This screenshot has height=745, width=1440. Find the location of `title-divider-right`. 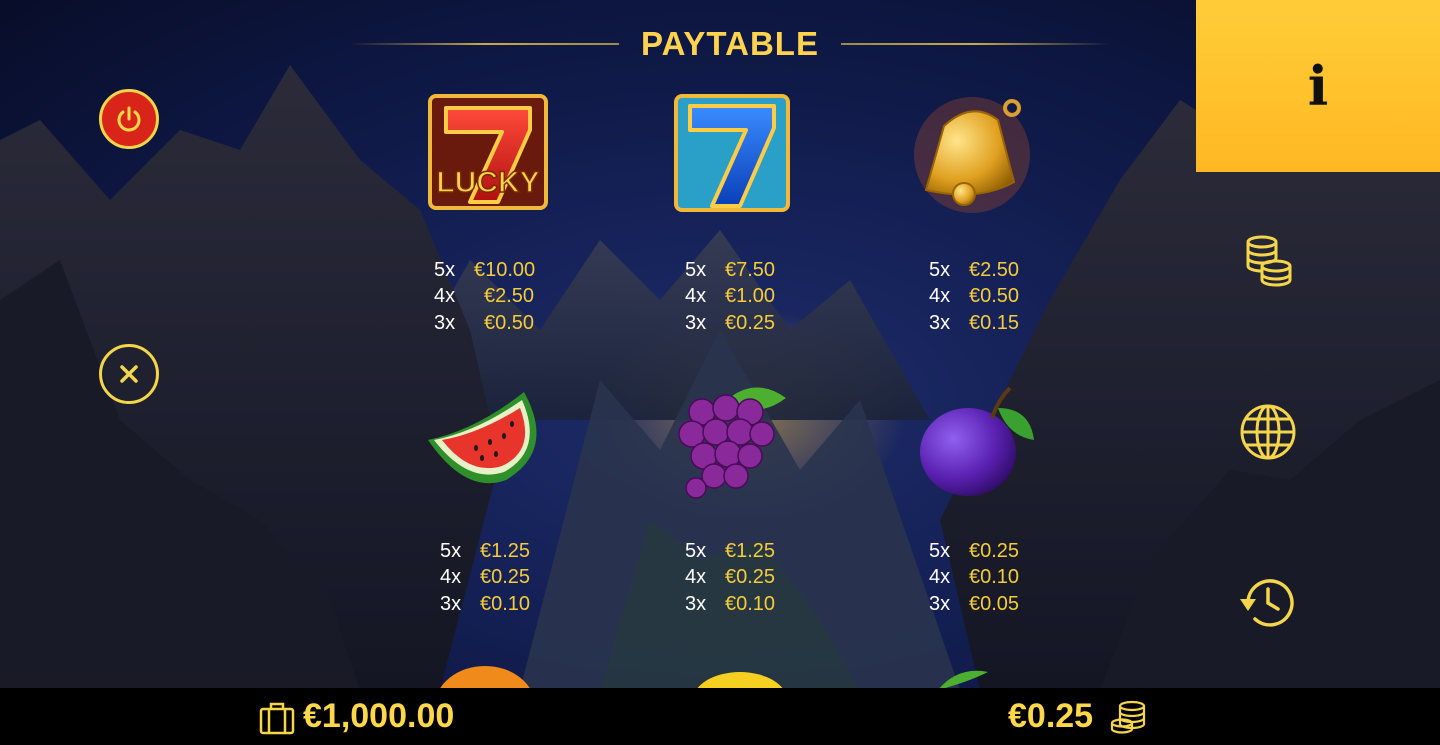

title-divider-right is located at coordinates (975, 44).